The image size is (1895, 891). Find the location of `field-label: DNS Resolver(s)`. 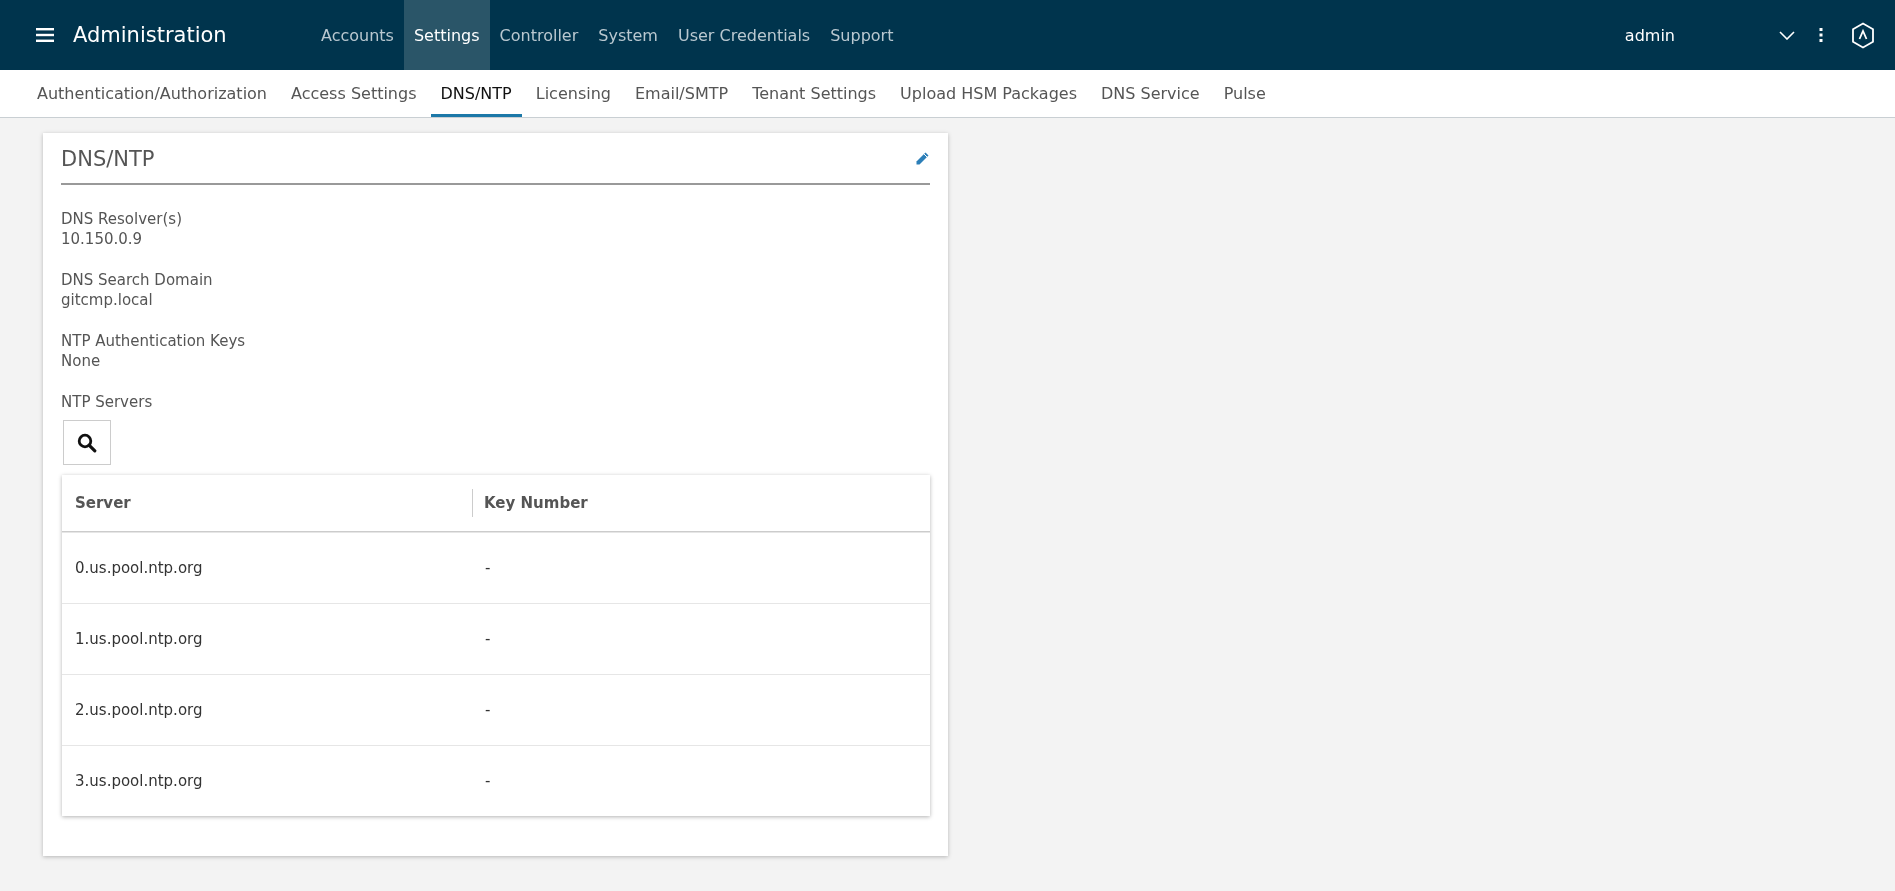

field-label: DNS Resolver(s) is located at coordinates (122, 219).